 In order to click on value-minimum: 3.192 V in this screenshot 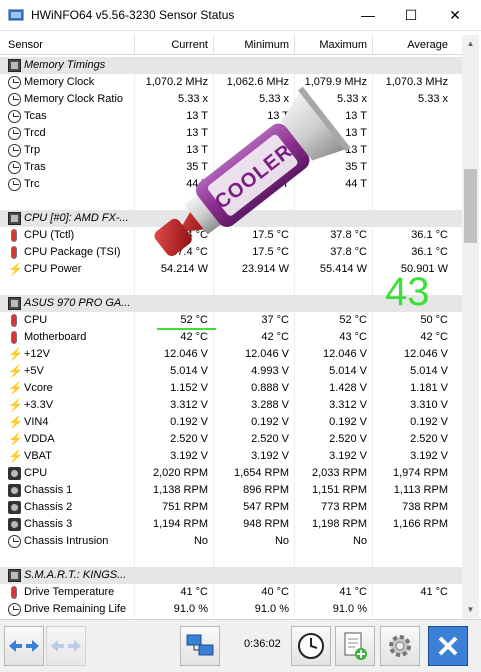, I will do `click(270, 456)`.